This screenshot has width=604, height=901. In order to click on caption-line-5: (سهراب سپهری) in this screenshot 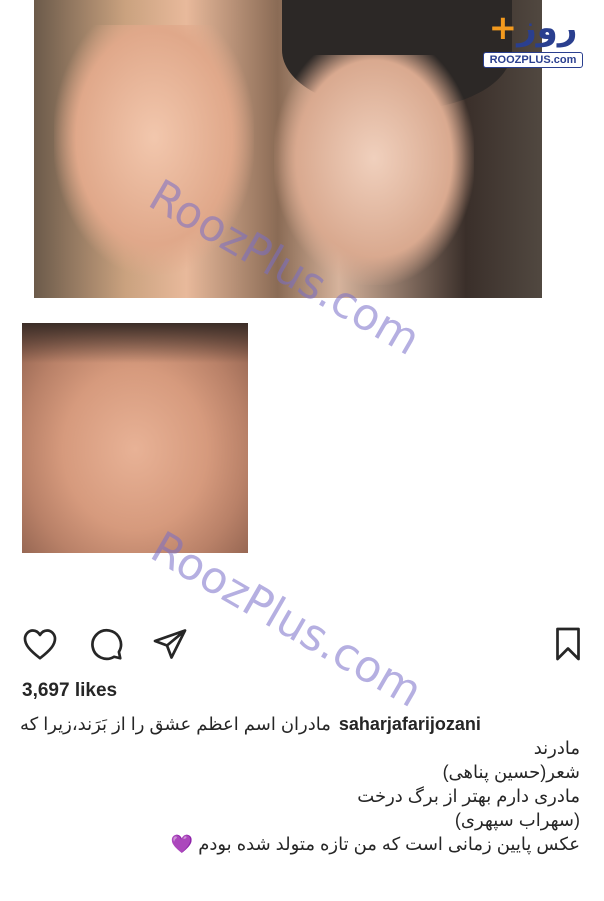, I will do `click(517, 820)`.